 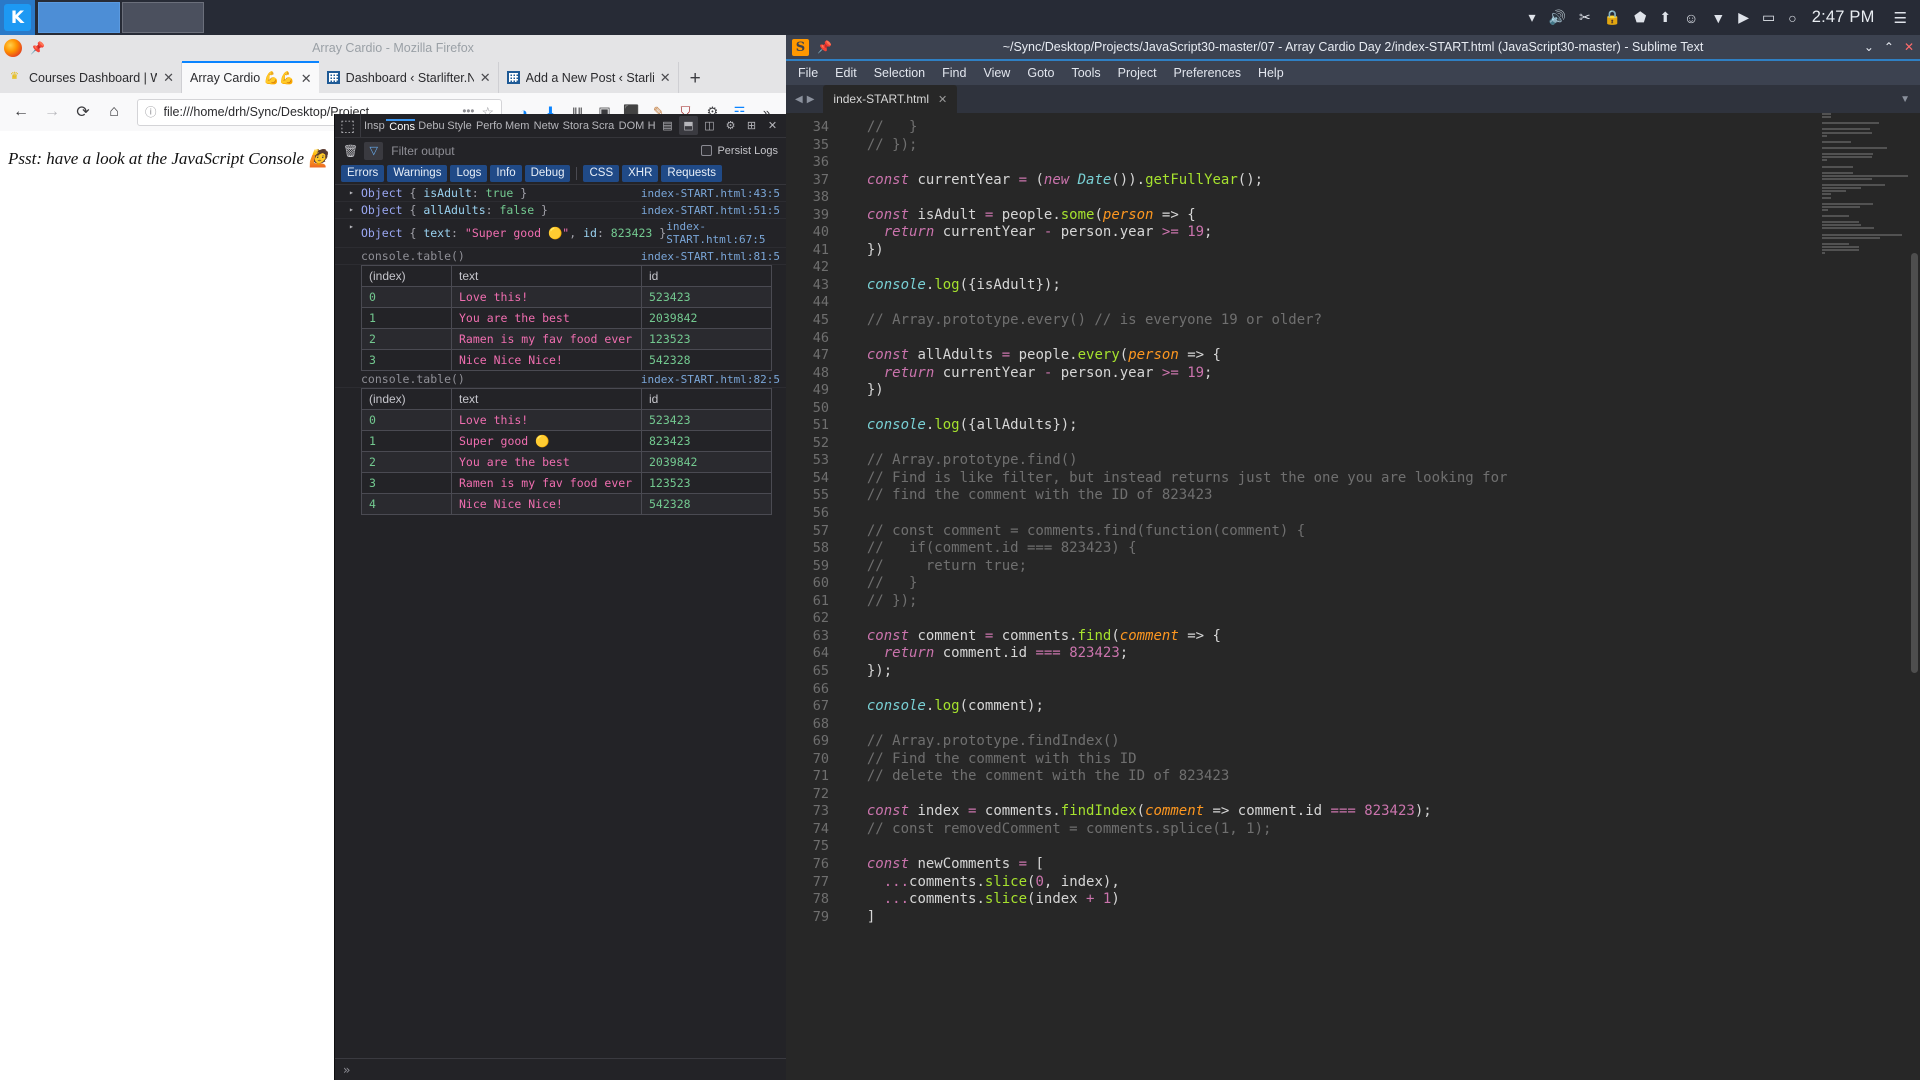 I want to click on tab-prev-icon: ◀, so click(x=799, y=99).